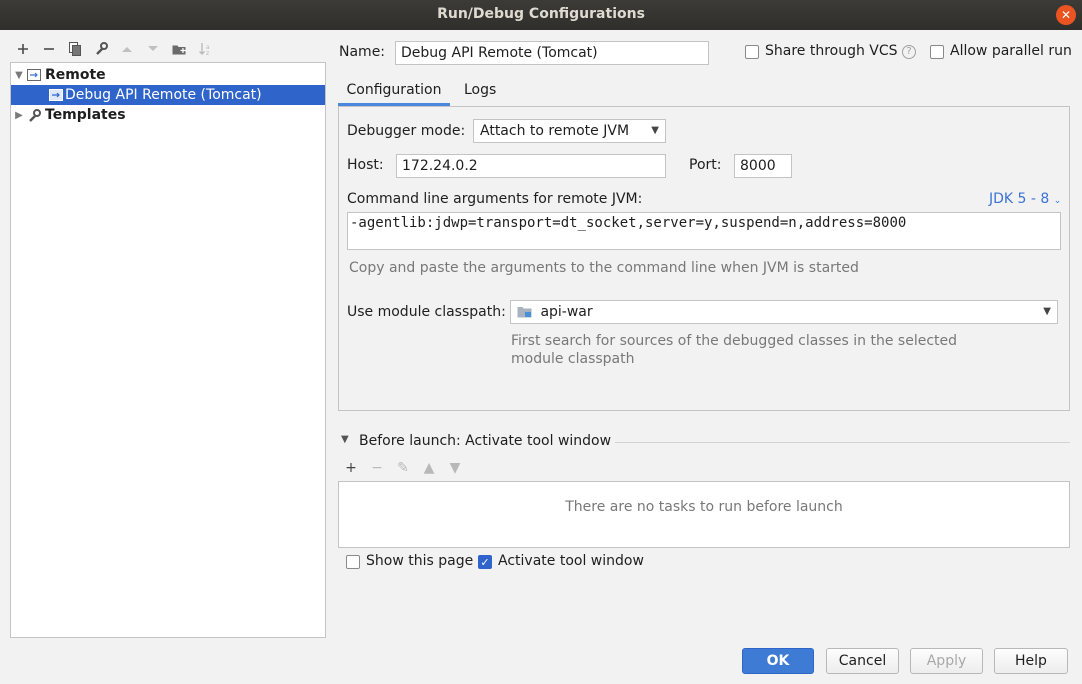 This screenshot has height=684, width=1082. I want to click on tree-group-remote: ▼ Remote, so click(168, 75).